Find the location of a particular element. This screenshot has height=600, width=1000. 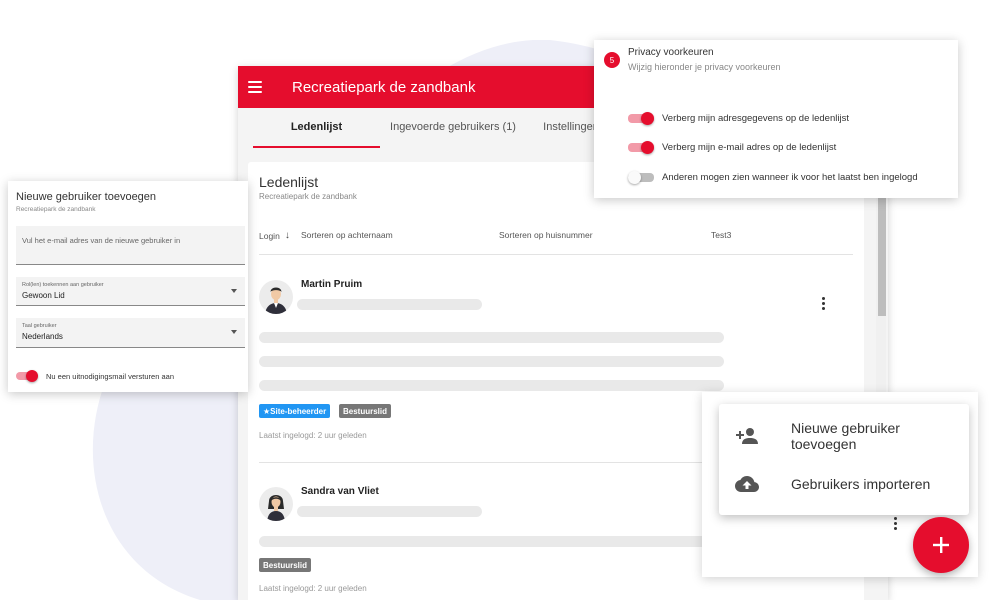

invite-toggle is located at coordinates (27, 376).